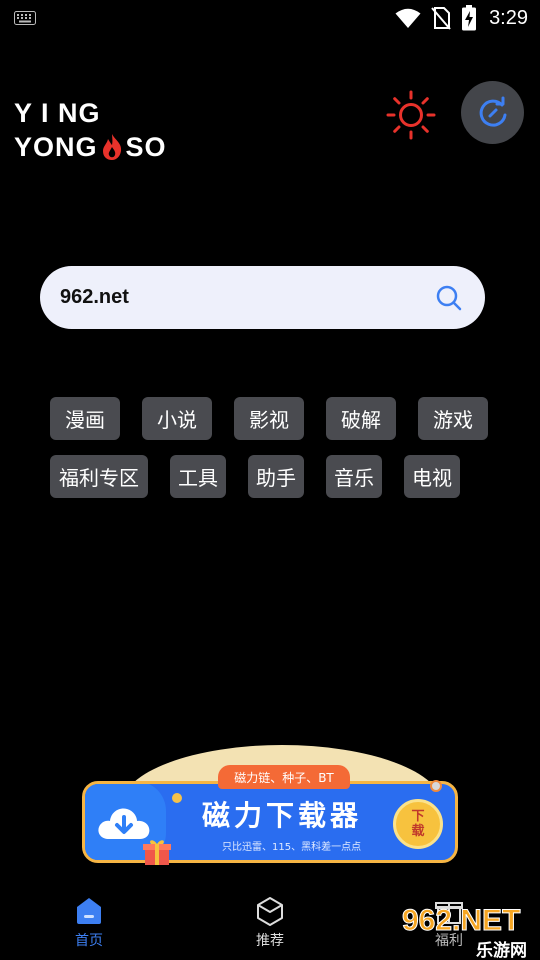 The image size is (540, 960). I want to click on tag-tv: 电视, so click(432, 476).